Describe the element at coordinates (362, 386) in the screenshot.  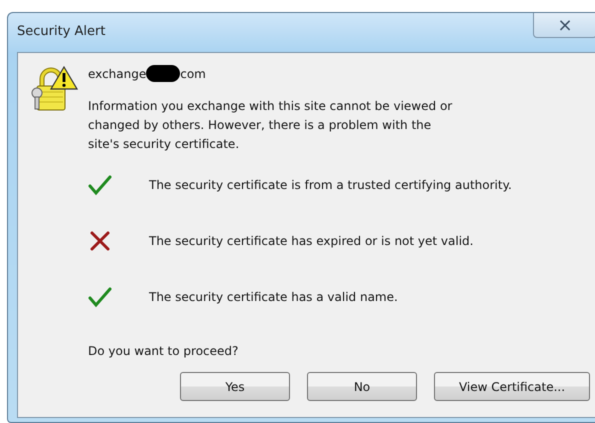
I see `no-button: No` at that location.